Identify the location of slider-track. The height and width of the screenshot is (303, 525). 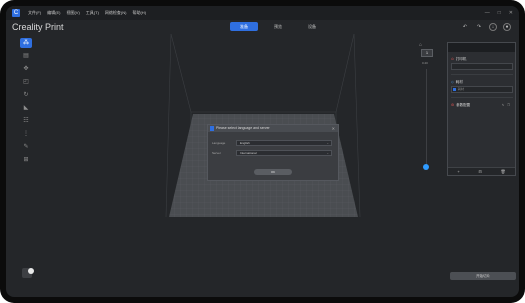
(426, 119).